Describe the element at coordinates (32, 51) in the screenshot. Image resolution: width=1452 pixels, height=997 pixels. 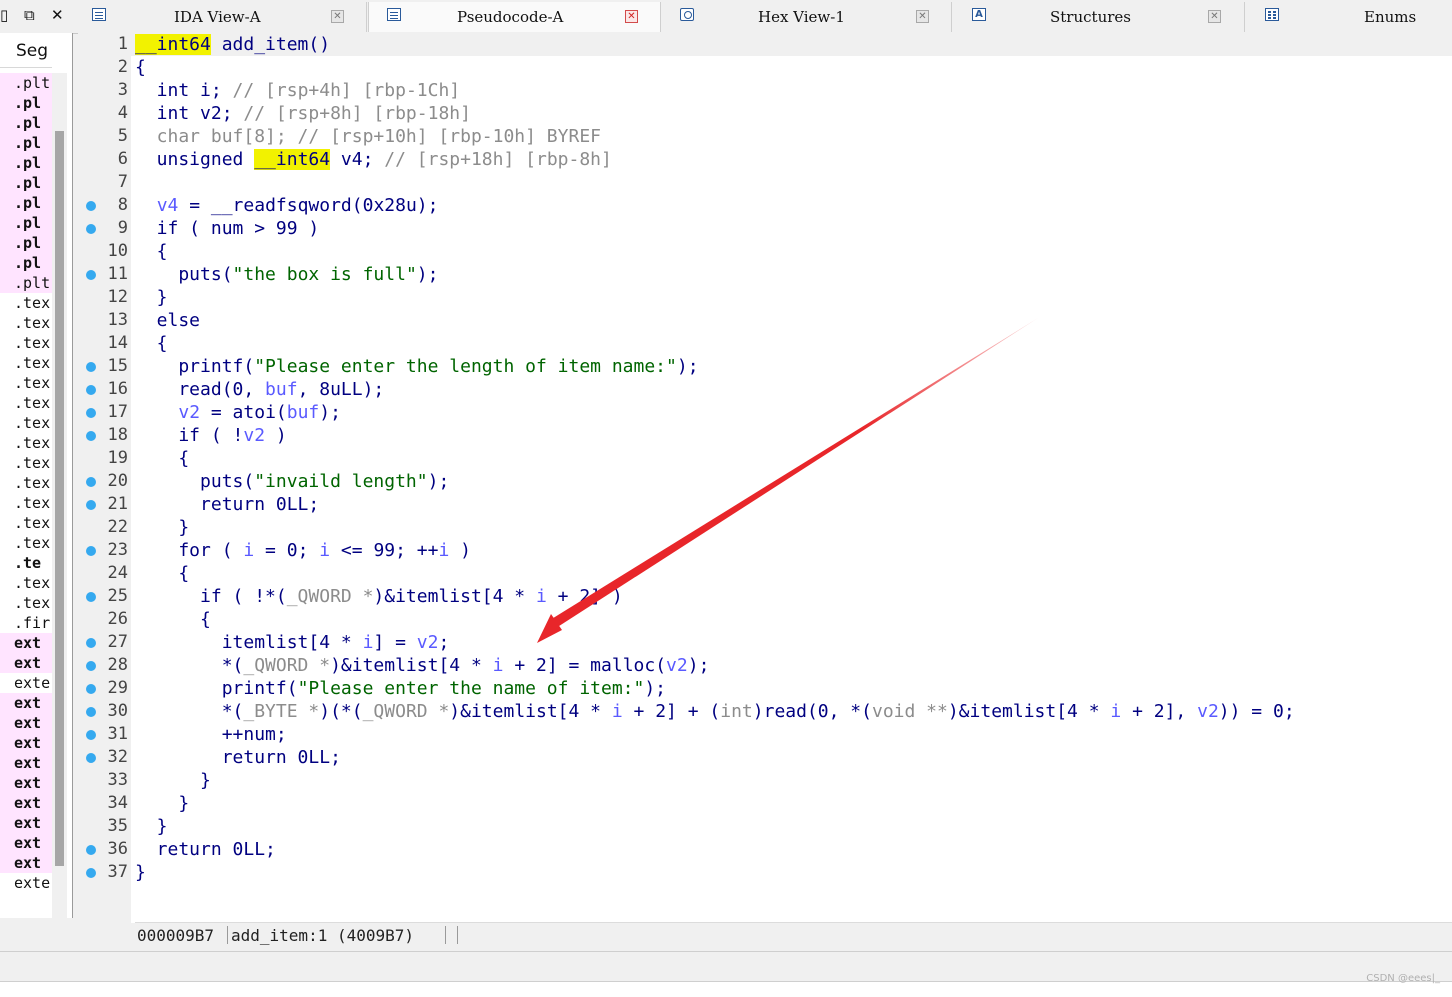
I see `segments-header: Seg` at that location.